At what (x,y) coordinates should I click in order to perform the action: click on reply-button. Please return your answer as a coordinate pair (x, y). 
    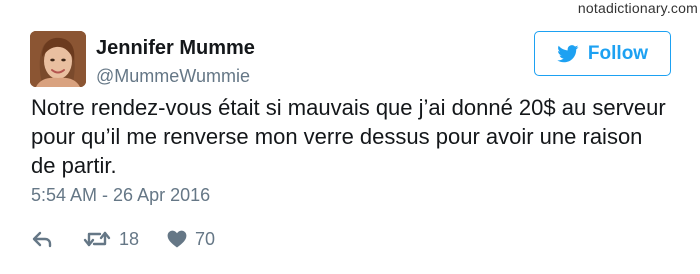
    Looking at the image, I should click on (42, 239).